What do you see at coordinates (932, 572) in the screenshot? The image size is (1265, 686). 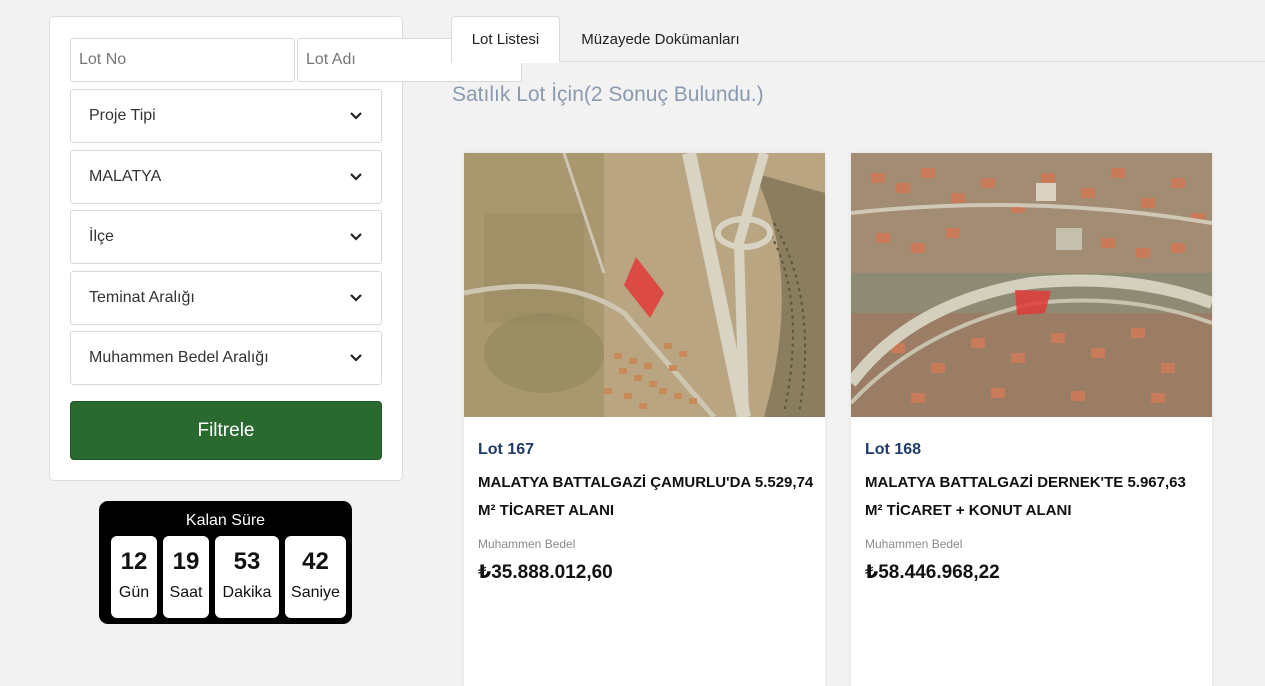 I see `lot-price: ₺58.446.968,22` at bounding box center [932, 572].